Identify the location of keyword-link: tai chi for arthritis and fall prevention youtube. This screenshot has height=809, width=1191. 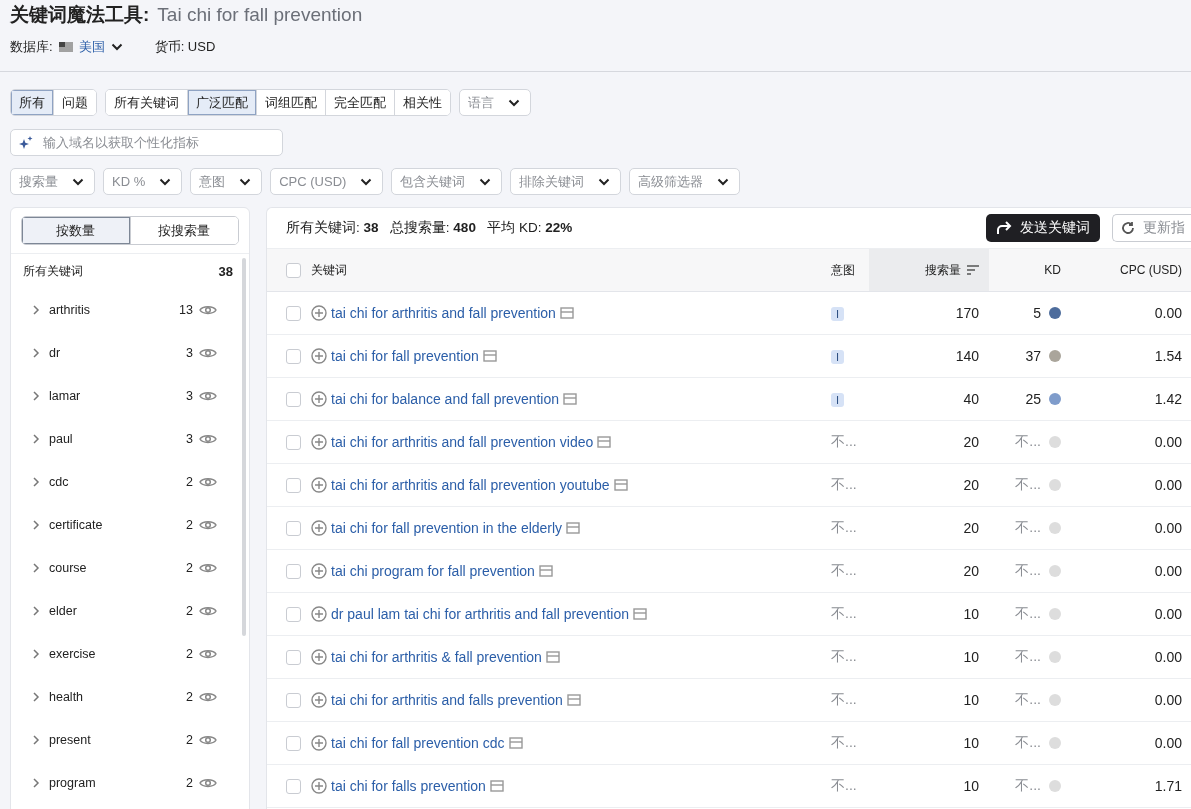
(470, 485).